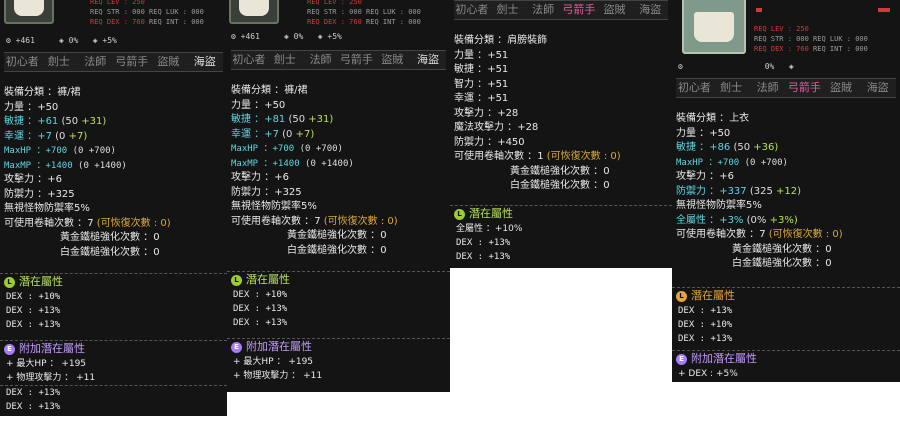 The width and height of the screenshot is (900, 425). What do you see at coordinates (51, 378) in the screenshot?
I see `bonus-line: + 物理攻擊力 ： +11` at bounding box center [51, 378].